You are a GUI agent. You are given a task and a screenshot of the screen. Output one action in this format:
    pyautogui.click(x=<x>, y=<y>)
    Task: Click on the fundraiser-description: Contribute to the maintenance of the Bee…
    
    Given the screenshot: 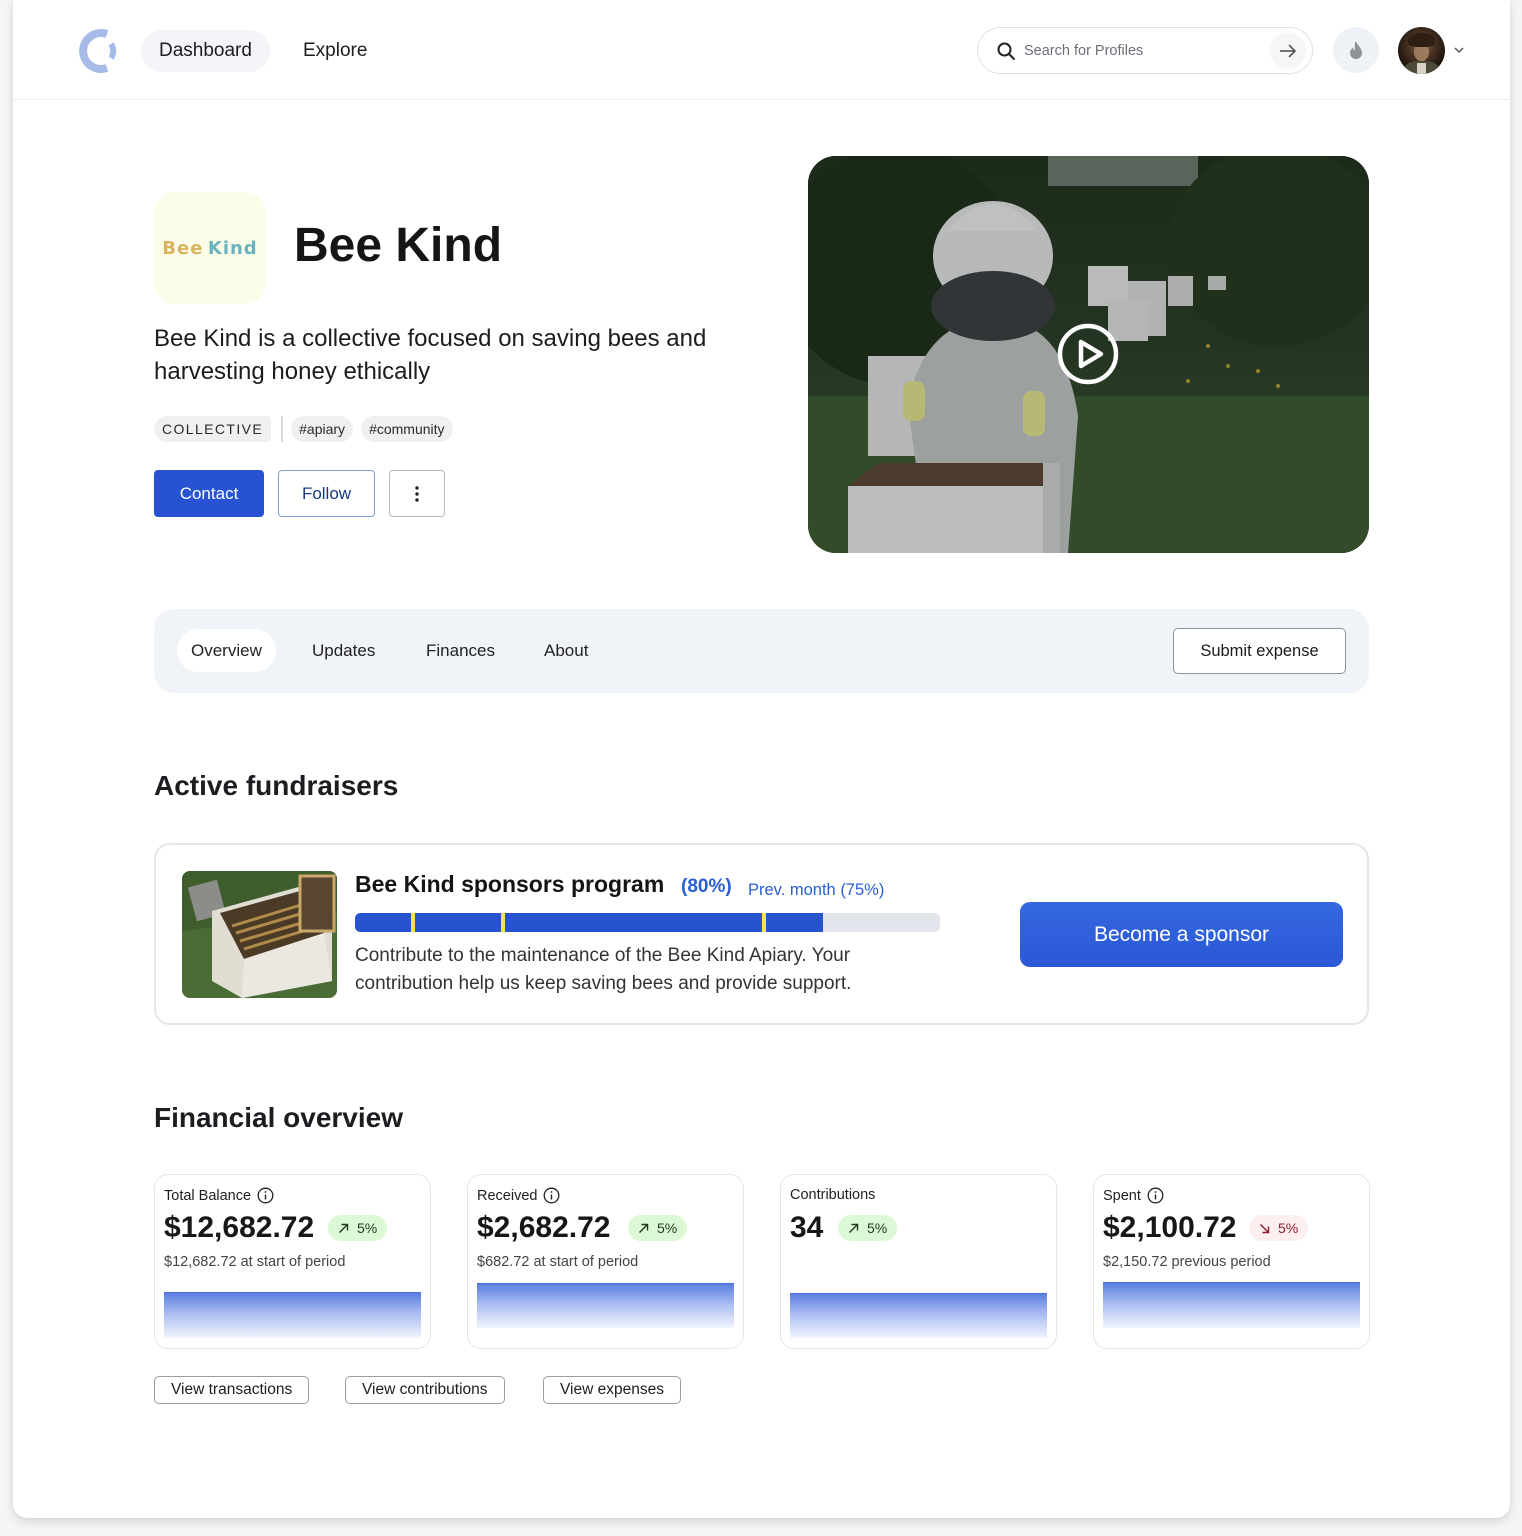 What is the action you would take?
    pyautogui.click(x=603, y=969)
    